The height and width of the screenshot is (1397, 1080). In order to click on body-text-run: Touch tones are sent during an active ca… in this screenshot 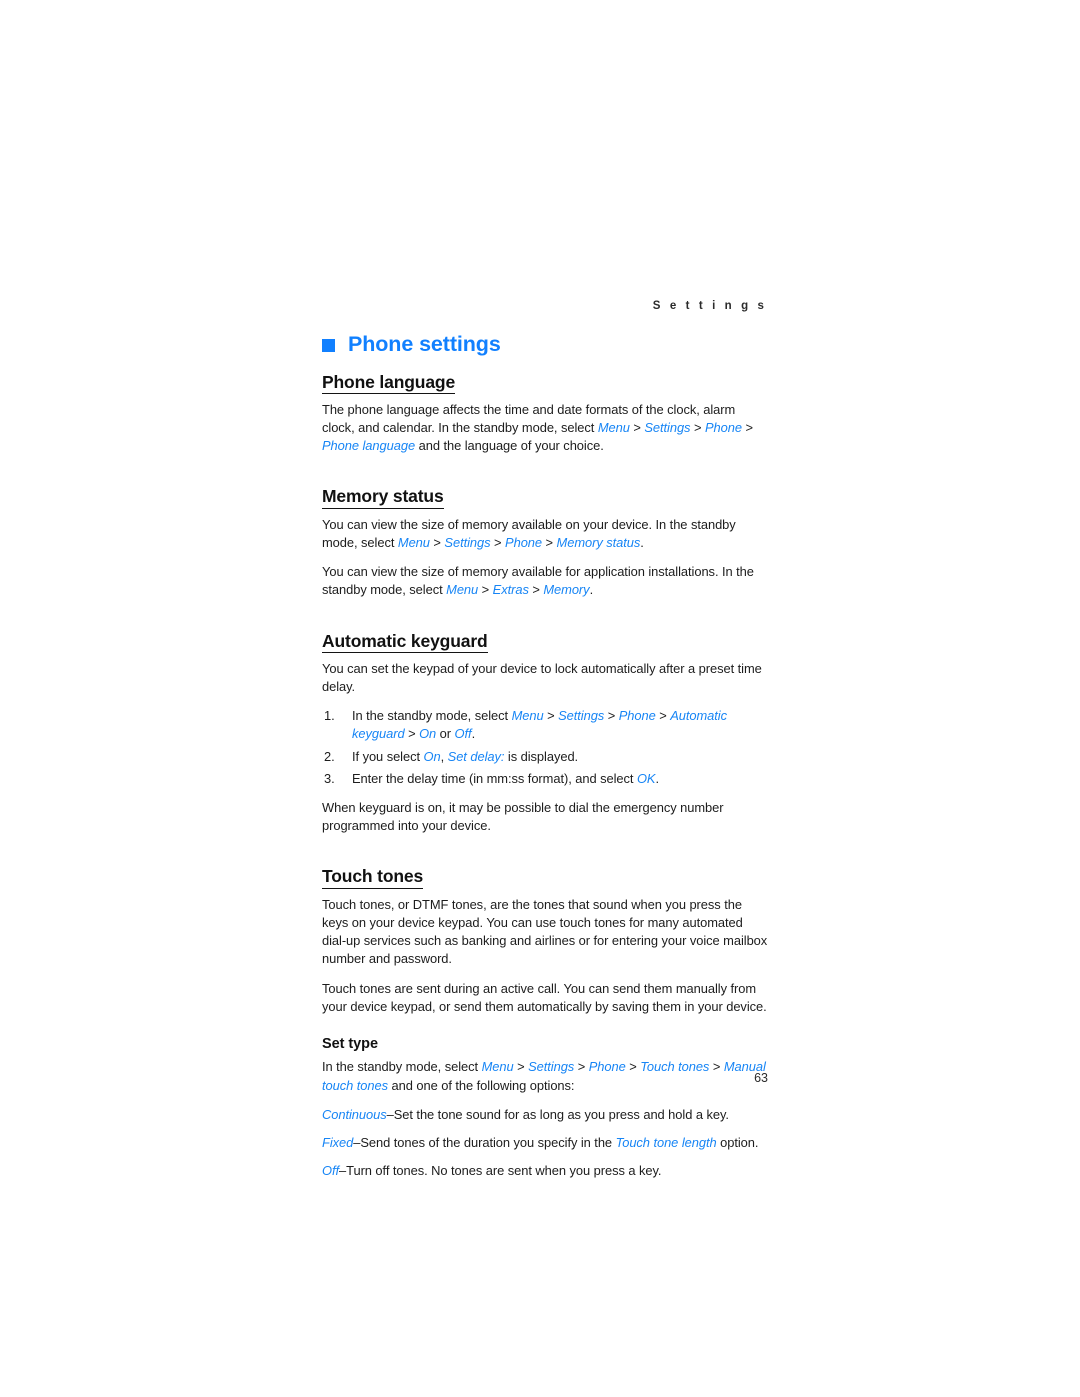, I will do `click(544, 997)`.